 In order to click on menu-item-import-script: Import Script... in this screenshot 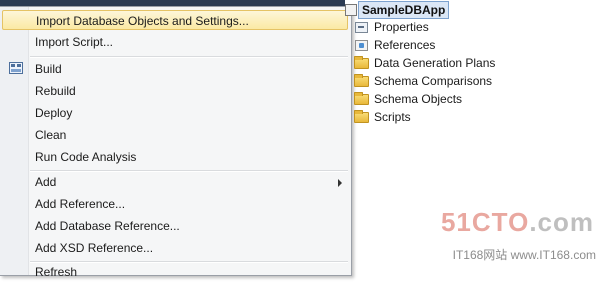, I will do `click(175, 42)`.